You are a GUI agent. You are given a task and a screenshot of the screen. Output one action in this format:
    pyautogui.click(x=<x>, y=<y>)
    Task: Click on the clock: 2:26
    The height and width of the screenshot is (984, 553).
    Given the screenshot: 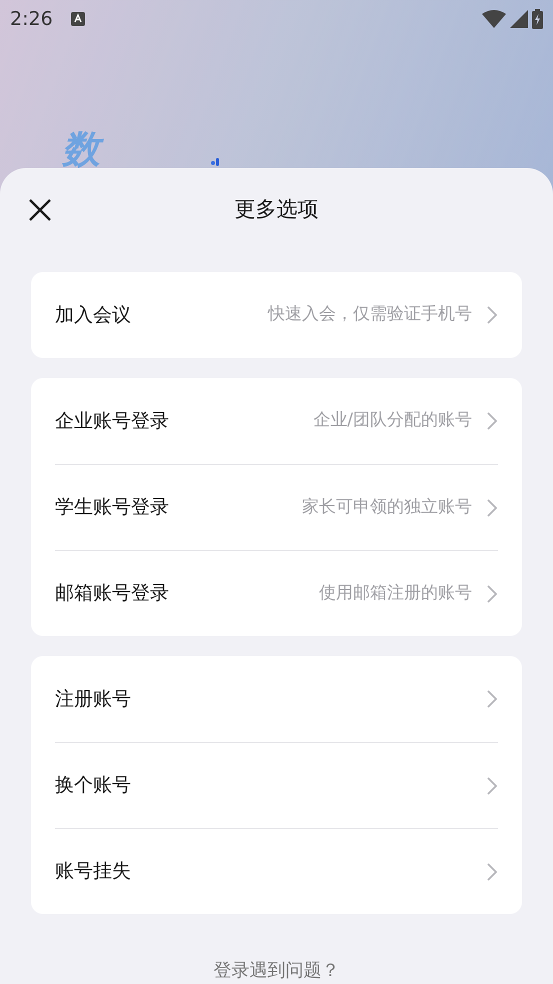 What is the action you would take?
    pyautogui.click(x=31, y=19)
    